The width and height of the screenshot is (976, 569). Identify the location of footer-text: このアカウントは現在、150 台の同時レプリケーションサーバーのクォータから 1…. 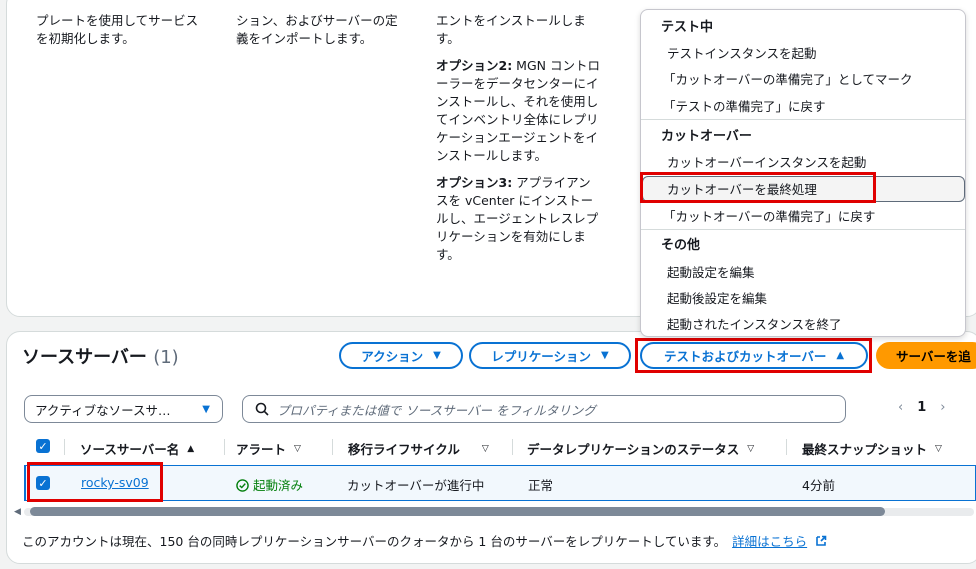
(374, 541).